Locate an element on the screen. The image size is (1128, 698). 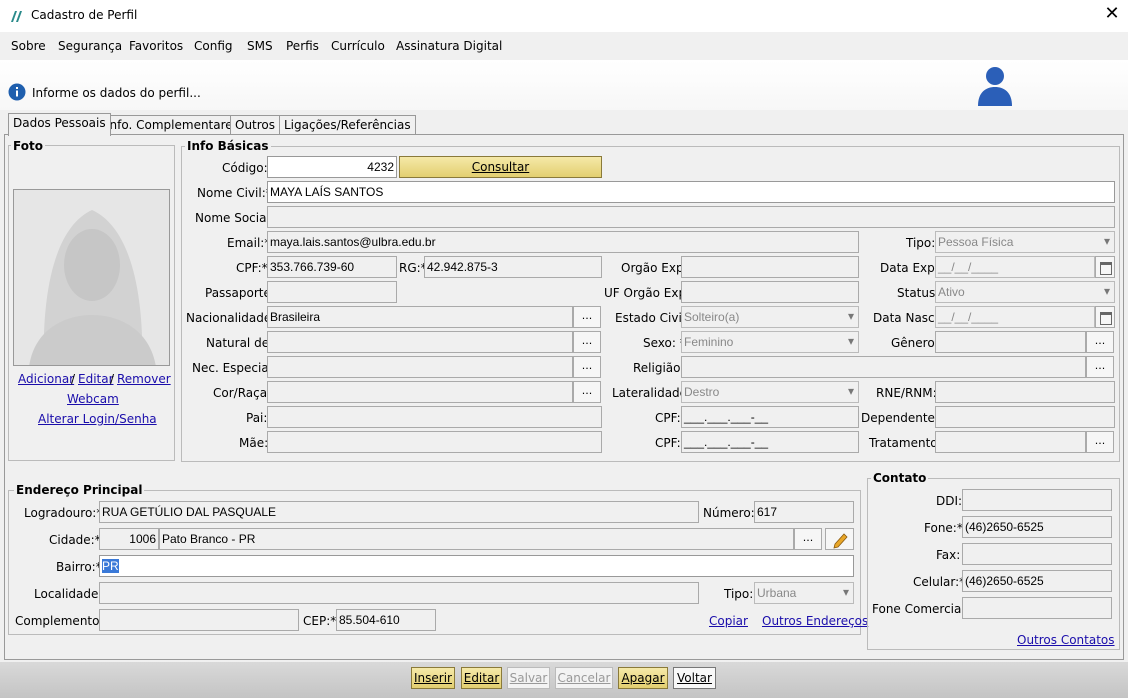
cpf-mae-field: ___.___.___-__ is located at coordinates (770, 442).